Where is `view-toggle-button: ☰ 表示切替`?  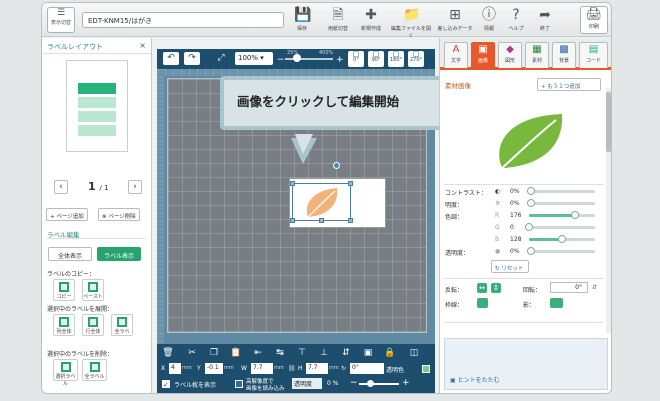
view-toggle-button: ☰ 表示切替 is located at coordinates (61, 20).